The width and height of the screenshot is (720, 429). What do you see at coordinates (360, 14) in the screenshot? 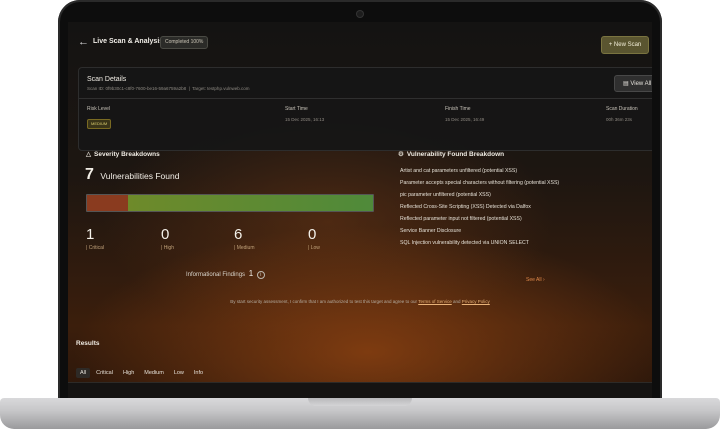
I see `camera-icon` at bounding box center [360, 14].